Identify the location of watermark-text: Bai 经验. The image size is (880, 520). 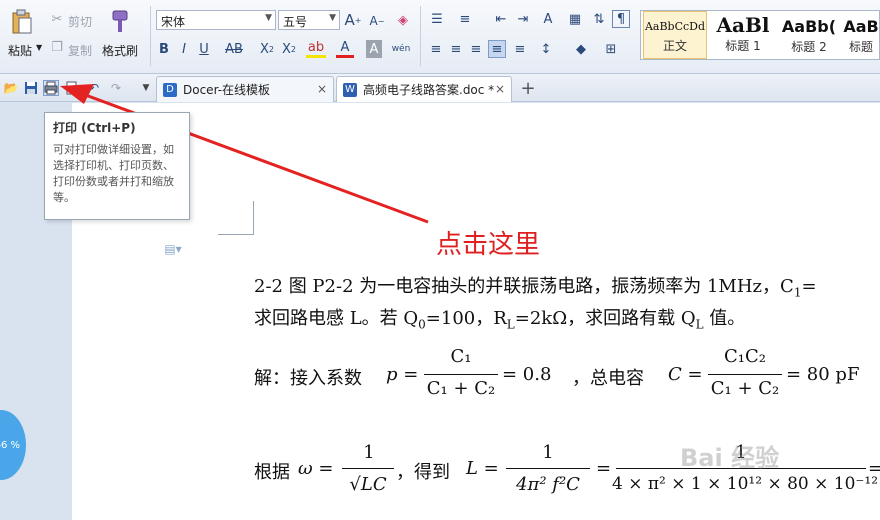
(730, 458).